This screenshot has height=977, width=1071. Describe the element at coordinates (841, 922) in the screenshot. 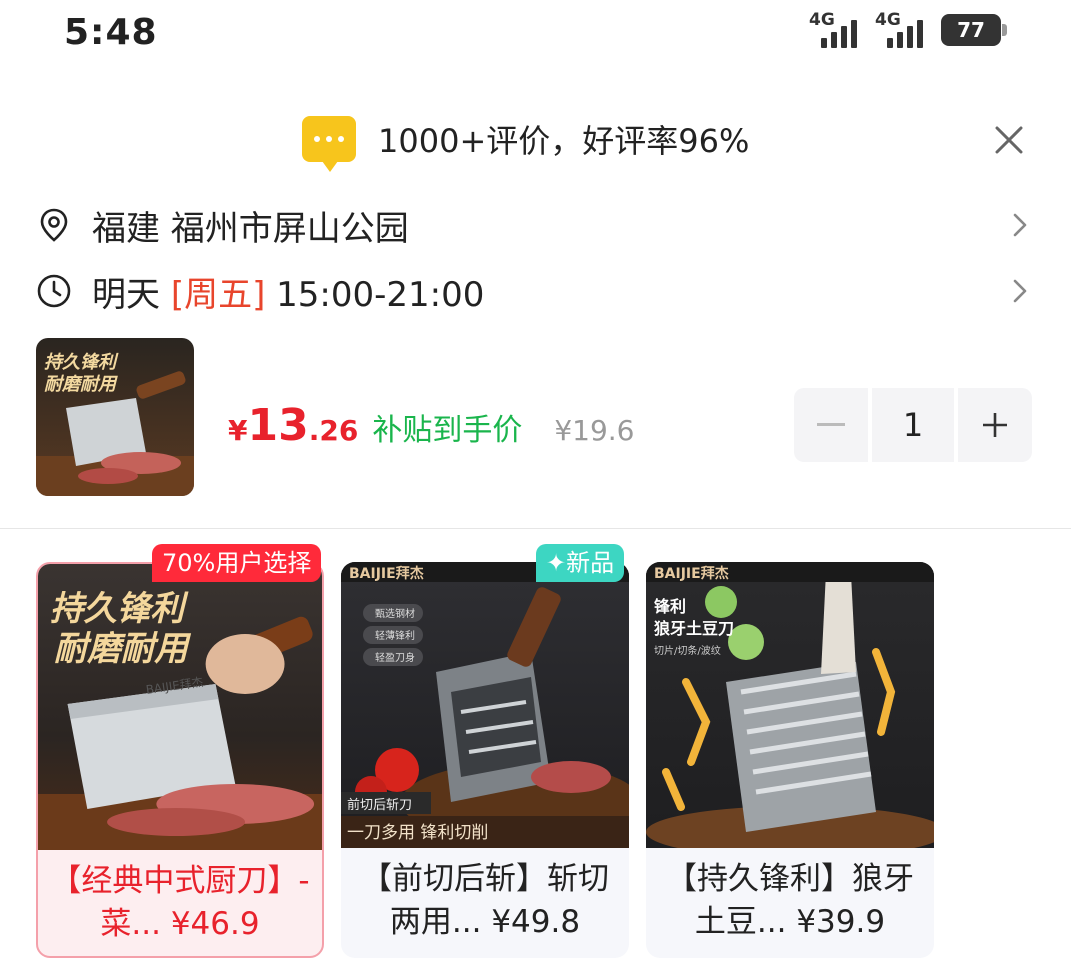

I see `card-price: ¥39.9` at that location.